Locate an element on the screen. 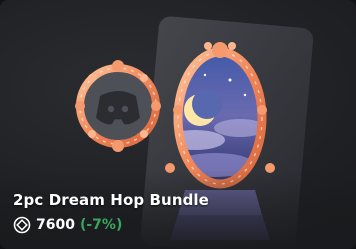 This screenshot has width=356, height=249. price-value: 7600 is located at coordinates (55, 225).